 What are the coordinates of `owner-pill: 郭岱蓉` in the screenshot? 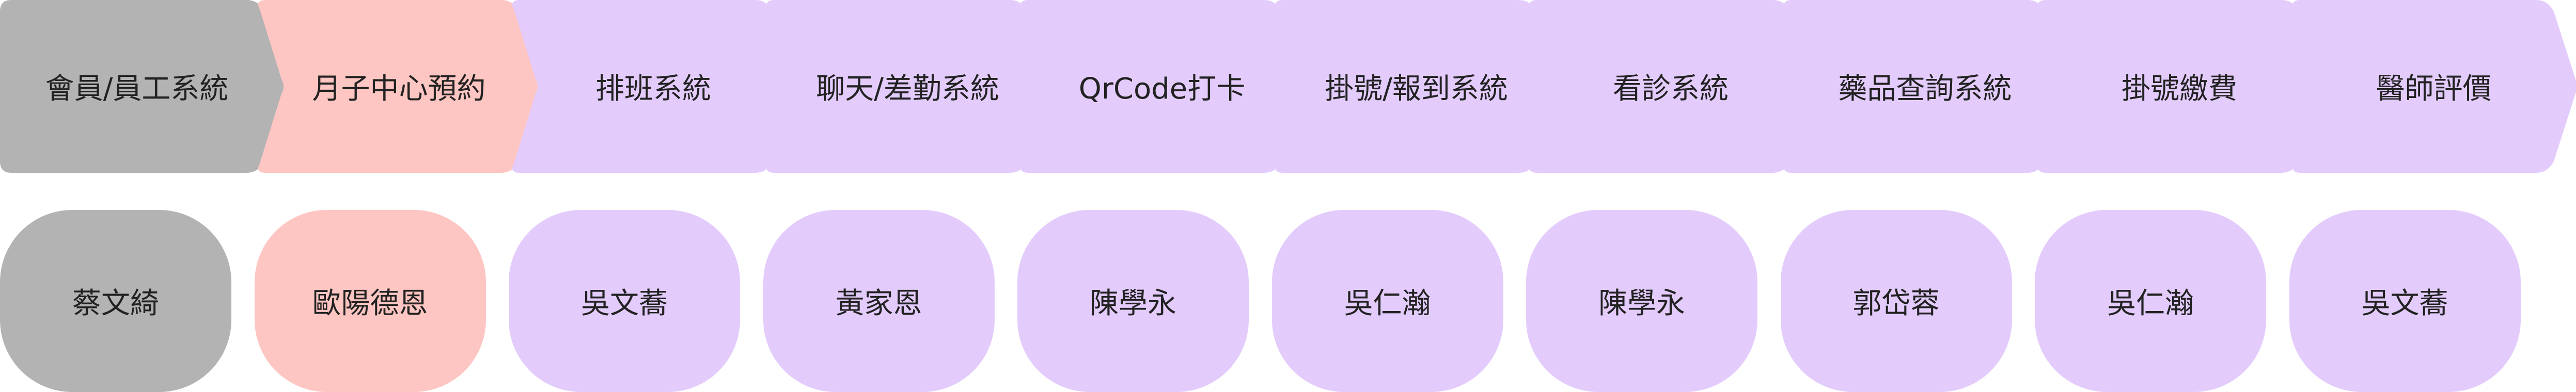 It's located at (1896, 301).